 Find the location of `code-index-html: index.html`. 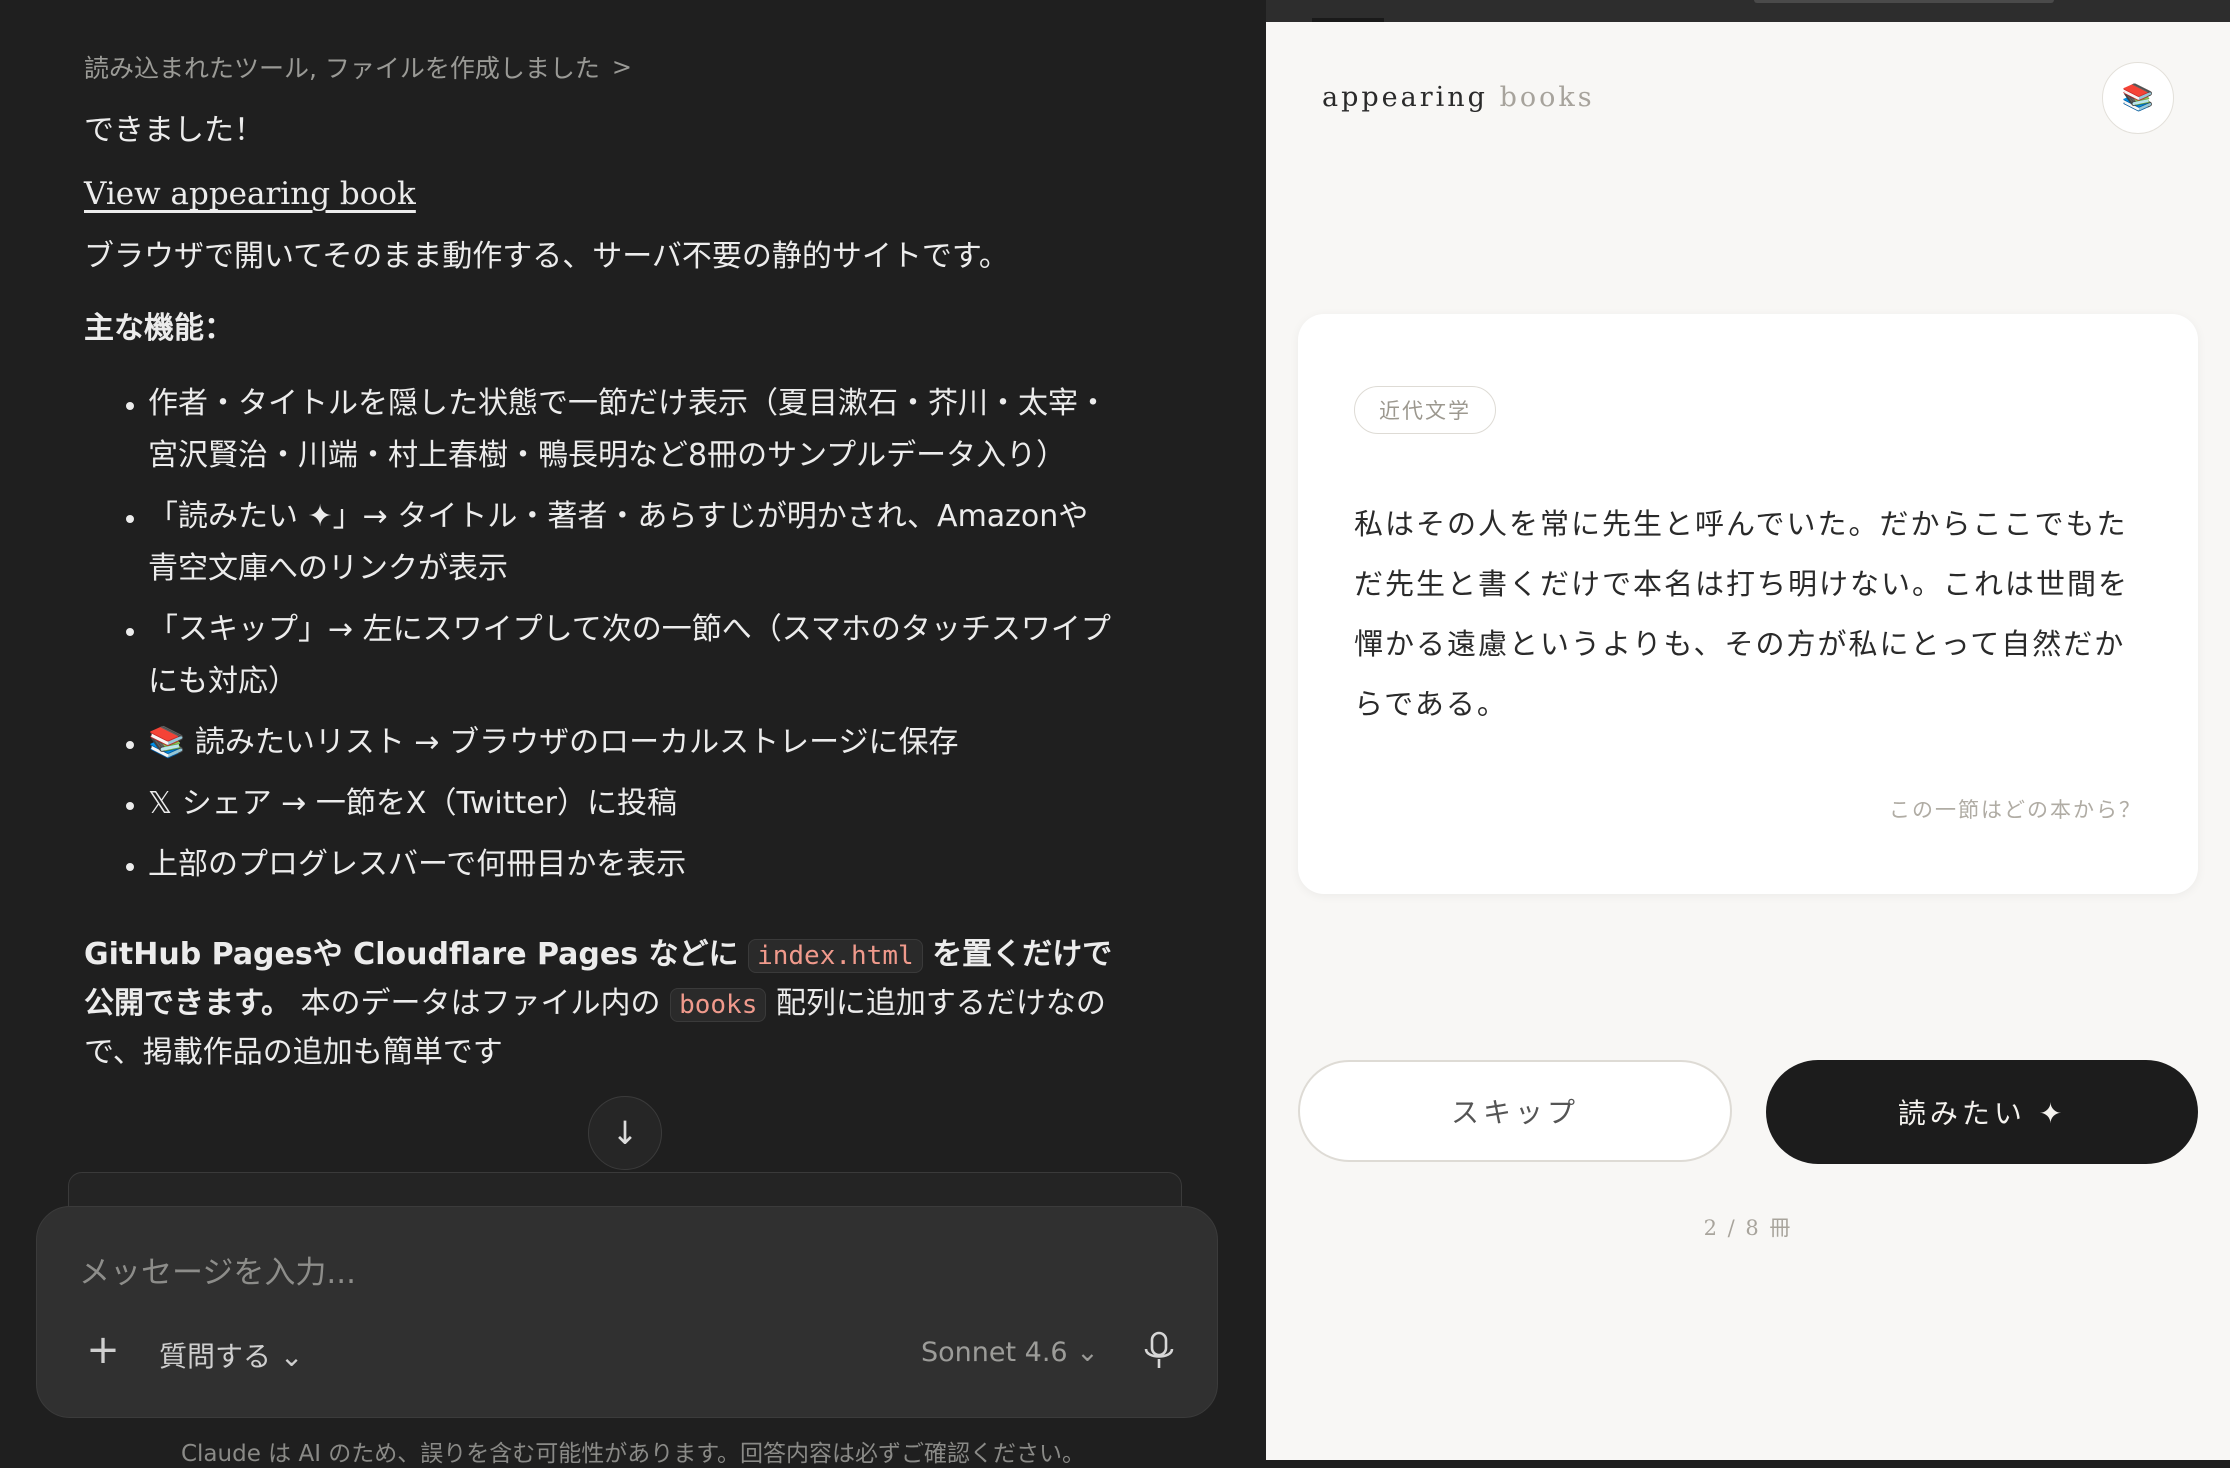

code-index-html: index.html is located at coordinates (835, 956).